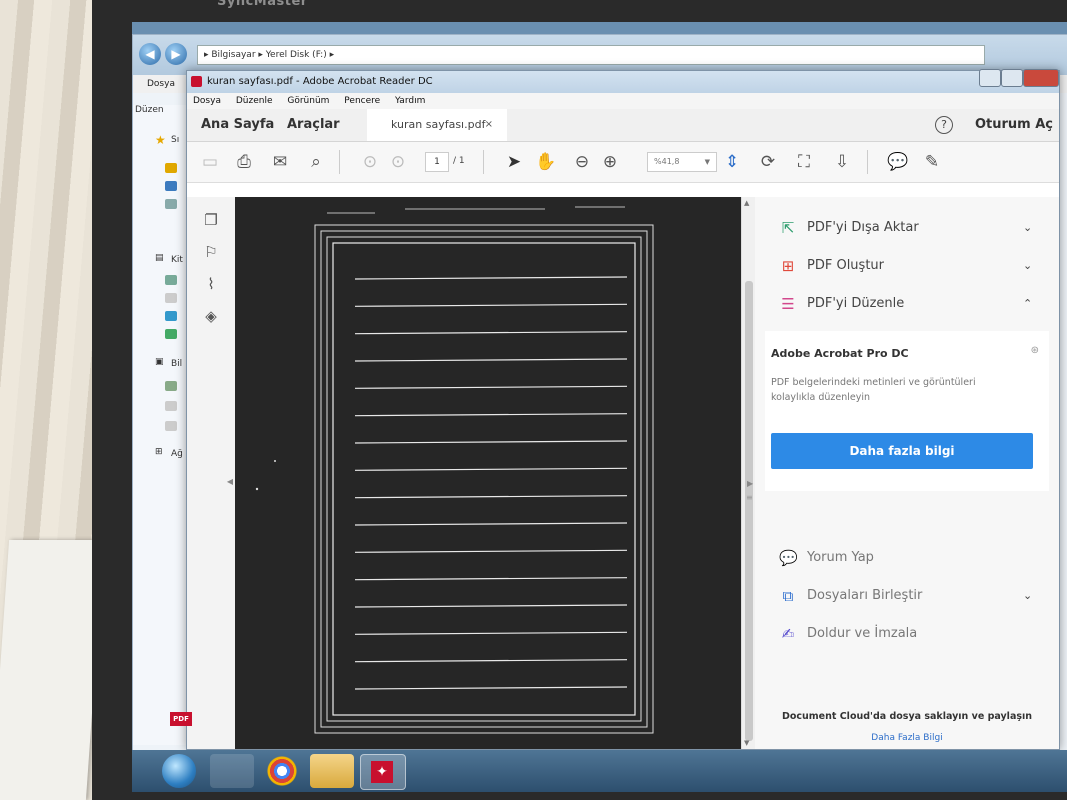 This screenshot has height=800, width=1067. What do you see at coordinates (316, 162) in the screenshot?
I see `search-icon: ⌕` at bounding box center [316, 162].